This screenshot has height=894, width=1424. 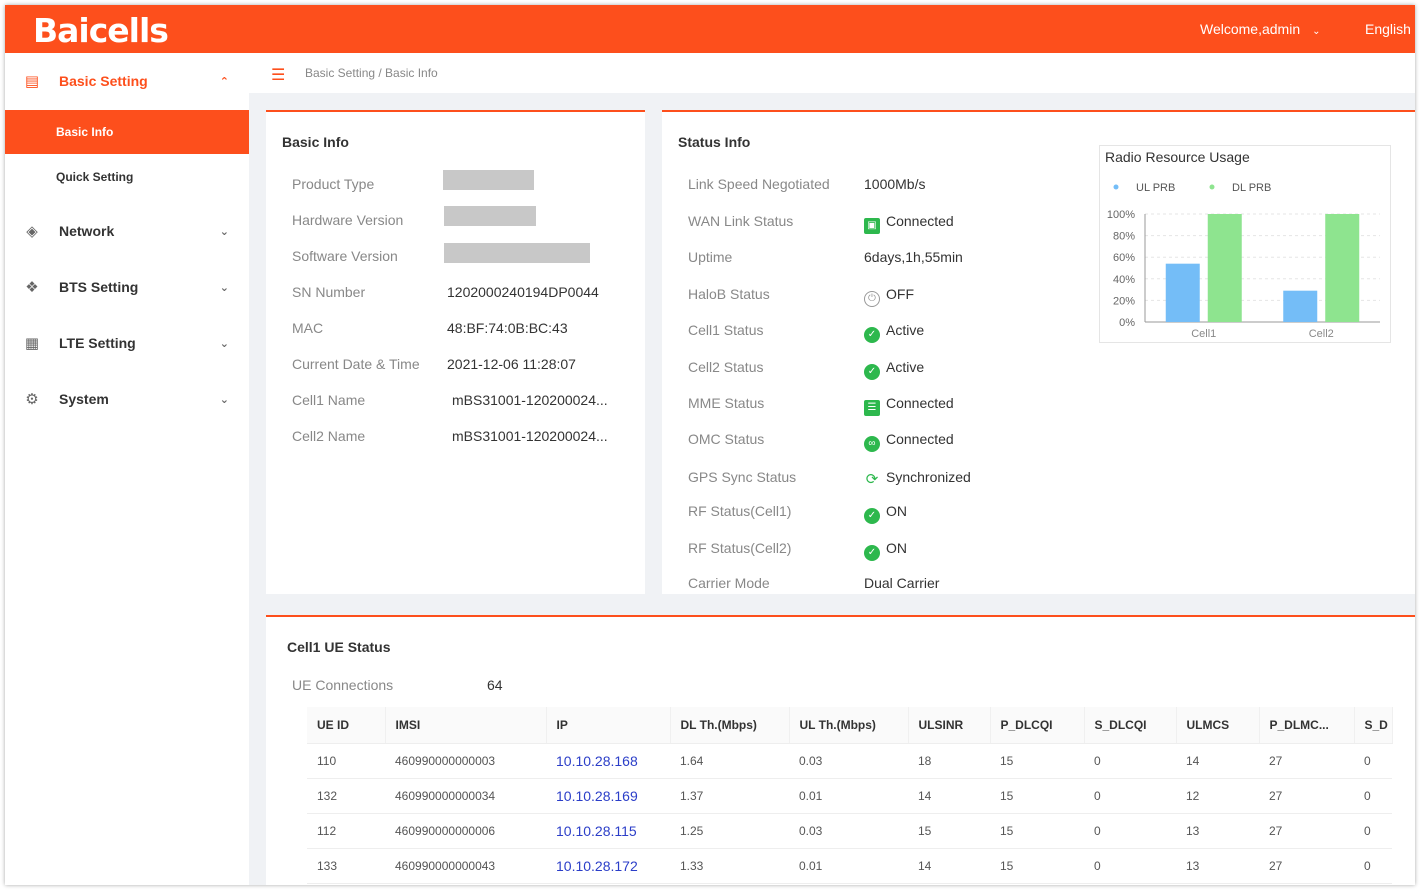 I want to click on table-cell: 133, so click(x=346, y=866).